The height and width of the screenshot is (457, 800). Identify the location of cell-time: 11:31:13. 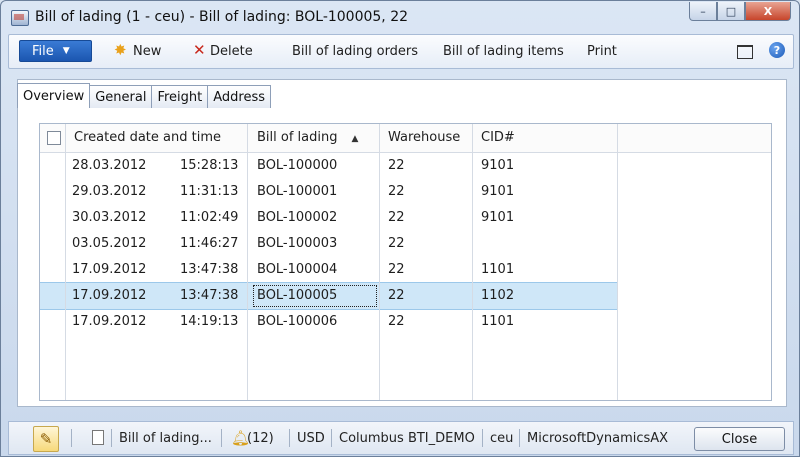
(209, 191).